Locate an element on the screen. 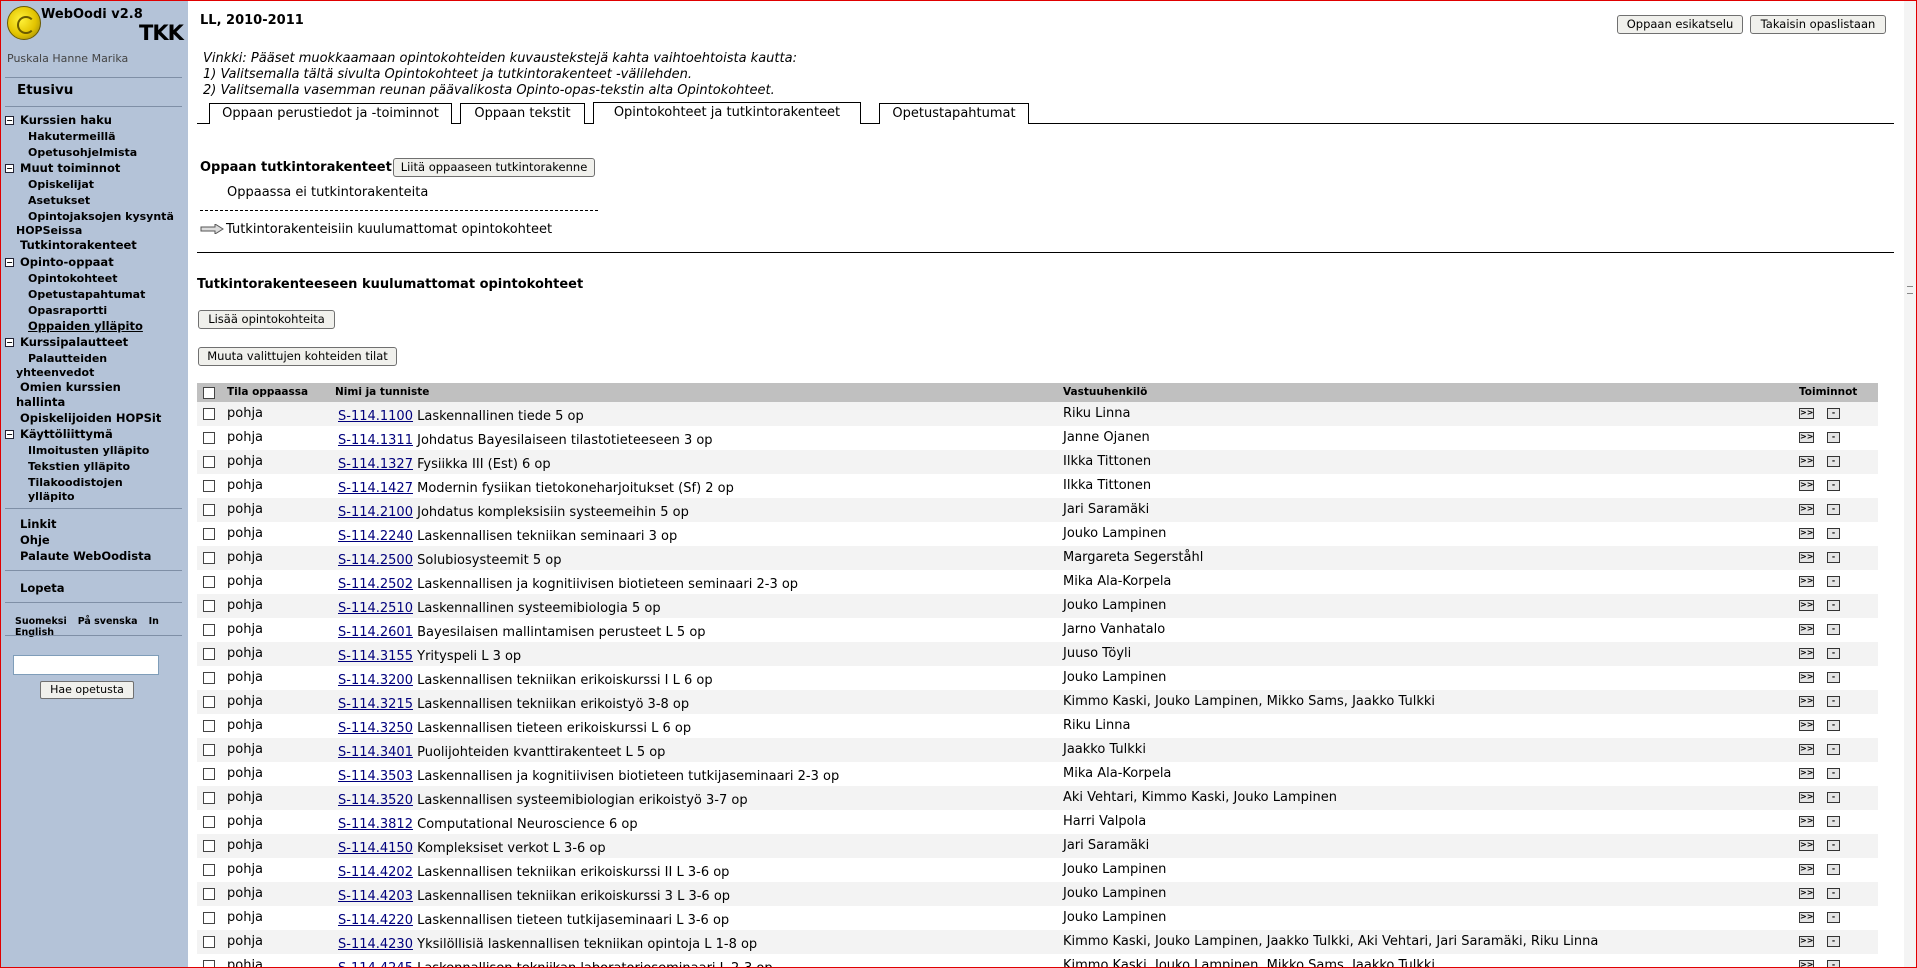  course-code-link: S-114.4203 is located at coordinates (375, 896).